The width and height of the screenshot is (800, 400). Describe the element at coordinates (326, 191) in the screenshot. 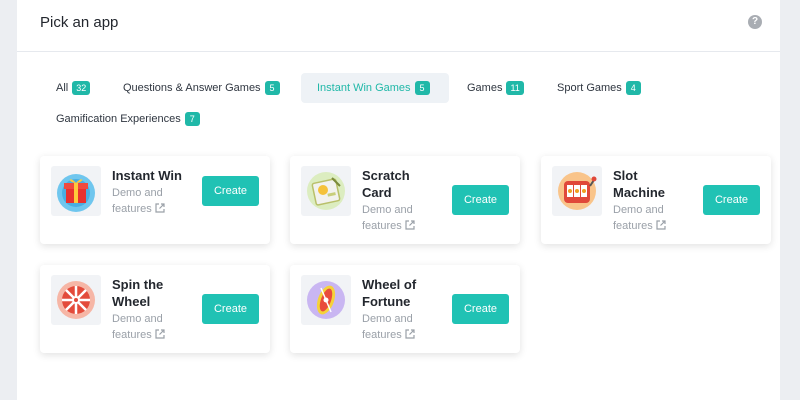

I see `scratch-card-icon` at that location.